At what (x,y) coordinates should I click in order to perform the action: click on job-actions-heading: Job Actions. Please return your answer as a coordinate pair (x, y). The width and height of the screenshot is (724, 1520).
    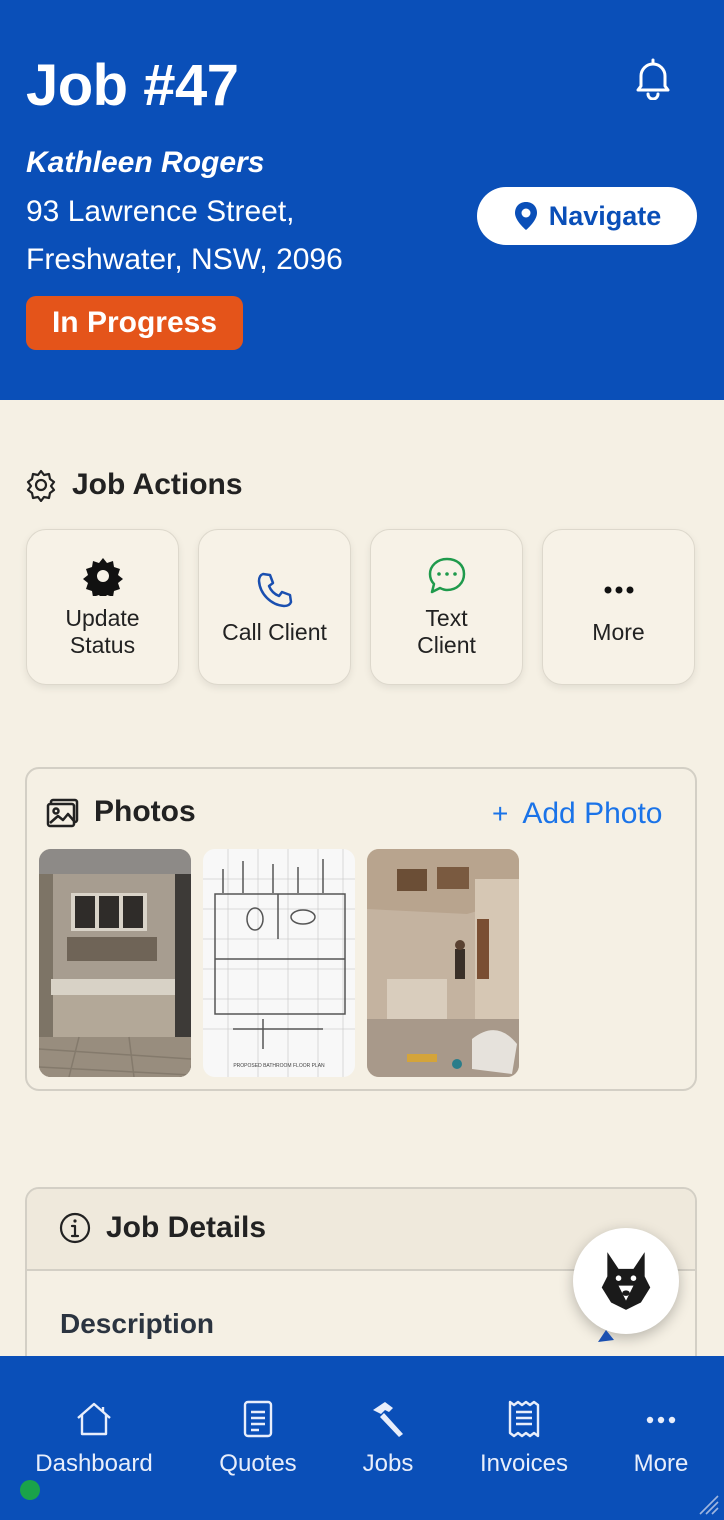
    Looking at the image, I should click on (133, 485).